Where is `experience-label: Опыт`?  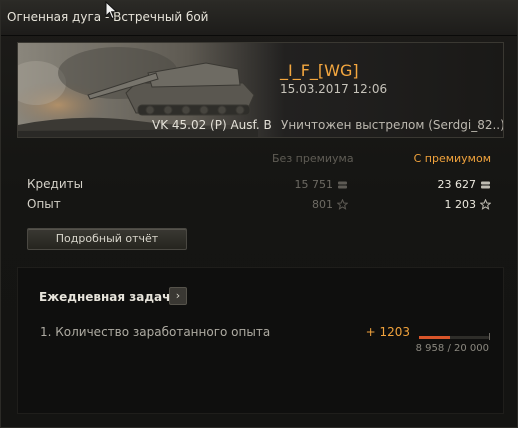 experience-label: Опыт is located at coordinates (44, 204).